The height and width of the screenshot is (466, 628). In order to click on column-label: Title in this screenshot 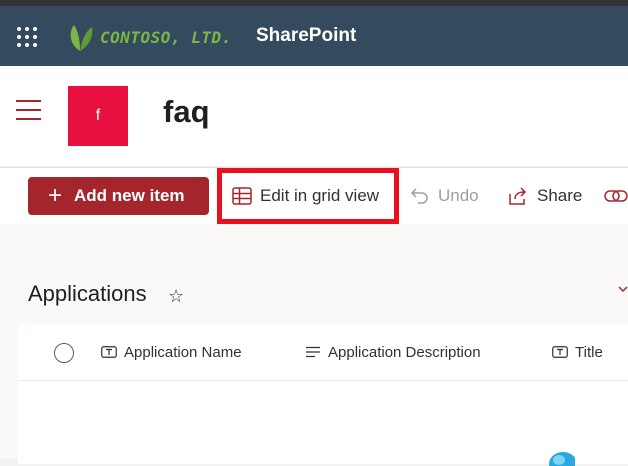, I will do `click(589, 352)`.